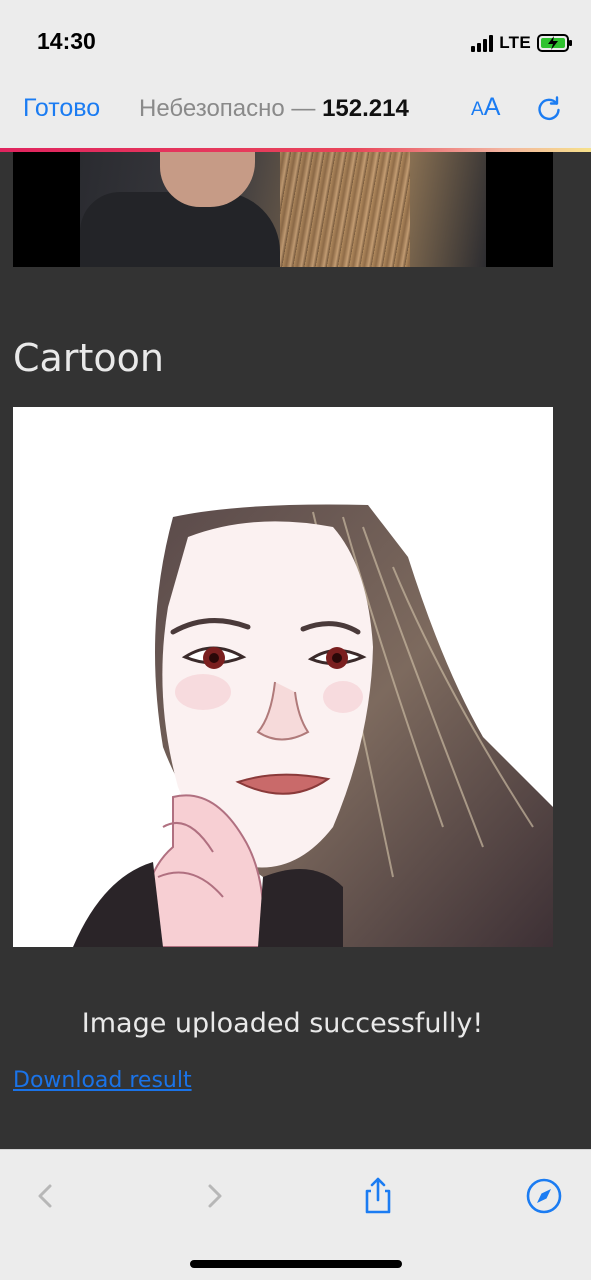 The image size is (591, 1280). Describe the element at coordinates (88, 358) in the screenshot. I see `cartoon-heading: Cartoon` at that location.